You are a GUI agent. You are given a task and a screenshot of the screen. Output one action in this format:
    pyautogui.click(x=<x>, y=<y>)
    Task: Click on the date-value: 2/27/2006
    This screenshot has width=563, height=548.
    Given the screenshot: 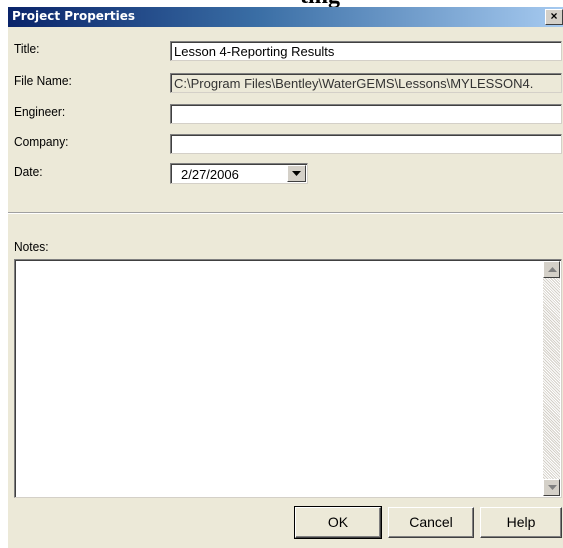 What is the action you would take?
    pyautogui.click(x=210, y=174)
    